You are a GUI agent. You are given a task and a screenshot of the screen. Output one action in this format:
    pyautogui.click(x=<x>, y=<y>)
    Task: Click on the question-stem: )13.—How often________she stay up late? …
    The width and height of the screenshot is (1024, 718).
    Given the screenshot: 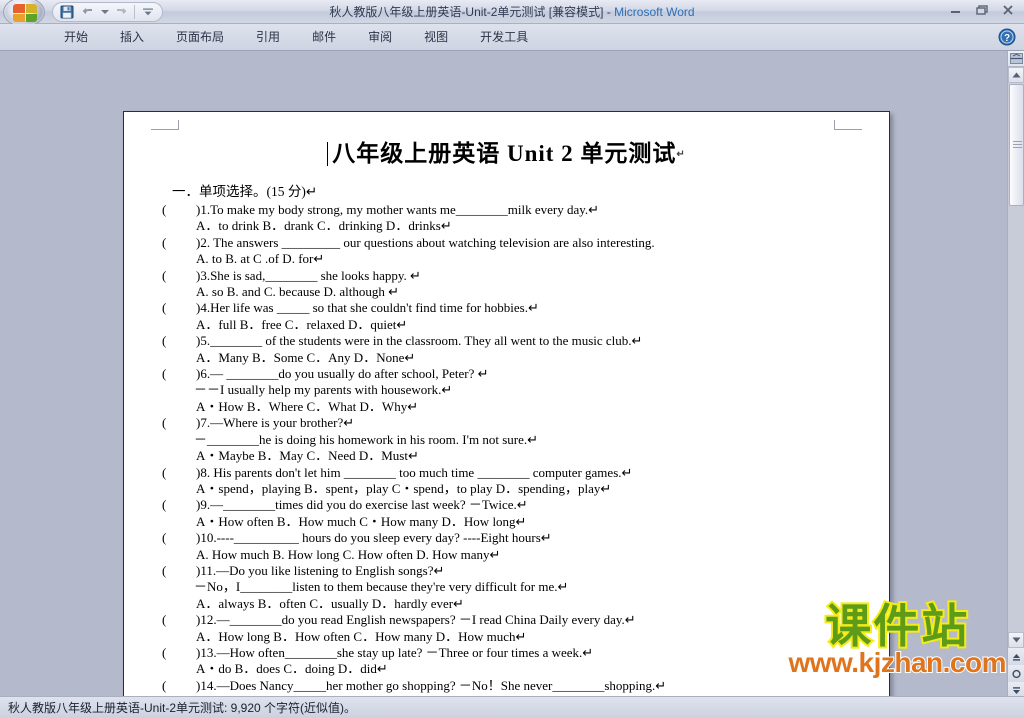 What is the action you would take?
    pyautogui.click(x=395, y=652)
    